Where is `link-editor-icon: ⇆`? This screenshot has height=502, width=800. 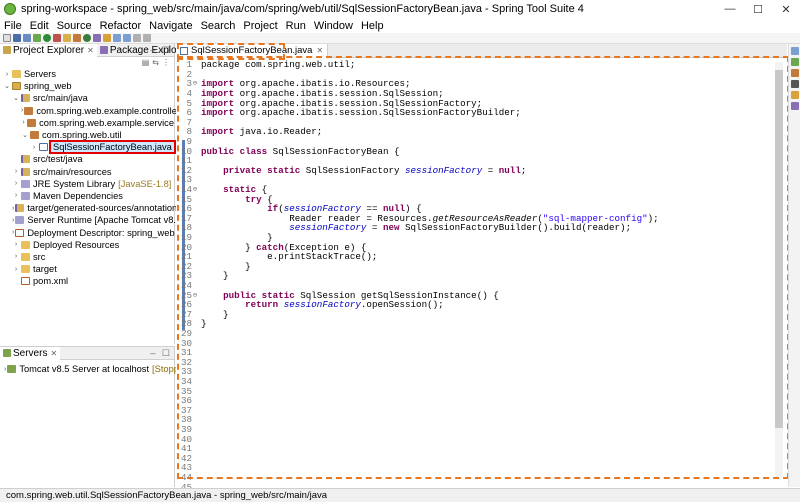 link-editor-icon: ⇆ is located at coordinates (155, 62).